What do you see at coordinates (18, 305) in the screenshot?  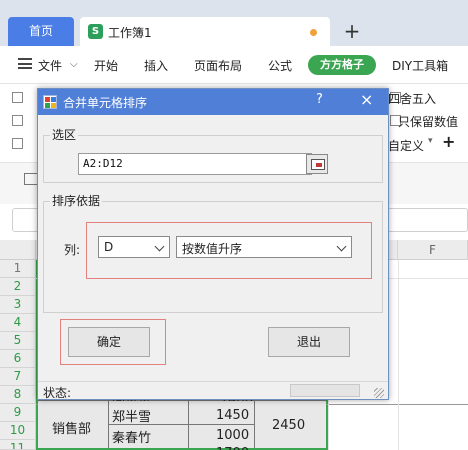 I see `row-header-3: 3` at bounding box center [18, 305].